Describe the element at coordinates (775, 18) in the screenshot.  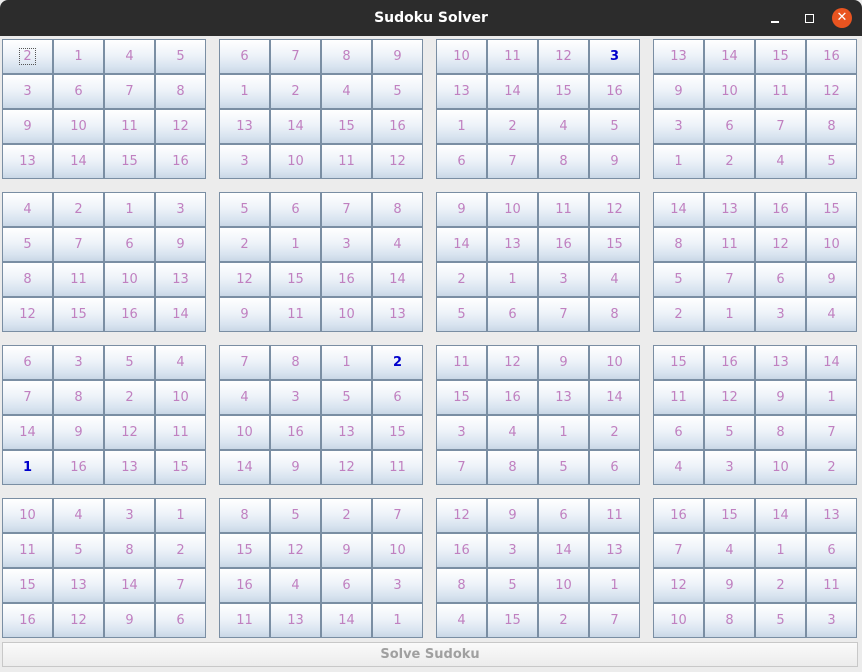
I see `minimize-button` at that location.